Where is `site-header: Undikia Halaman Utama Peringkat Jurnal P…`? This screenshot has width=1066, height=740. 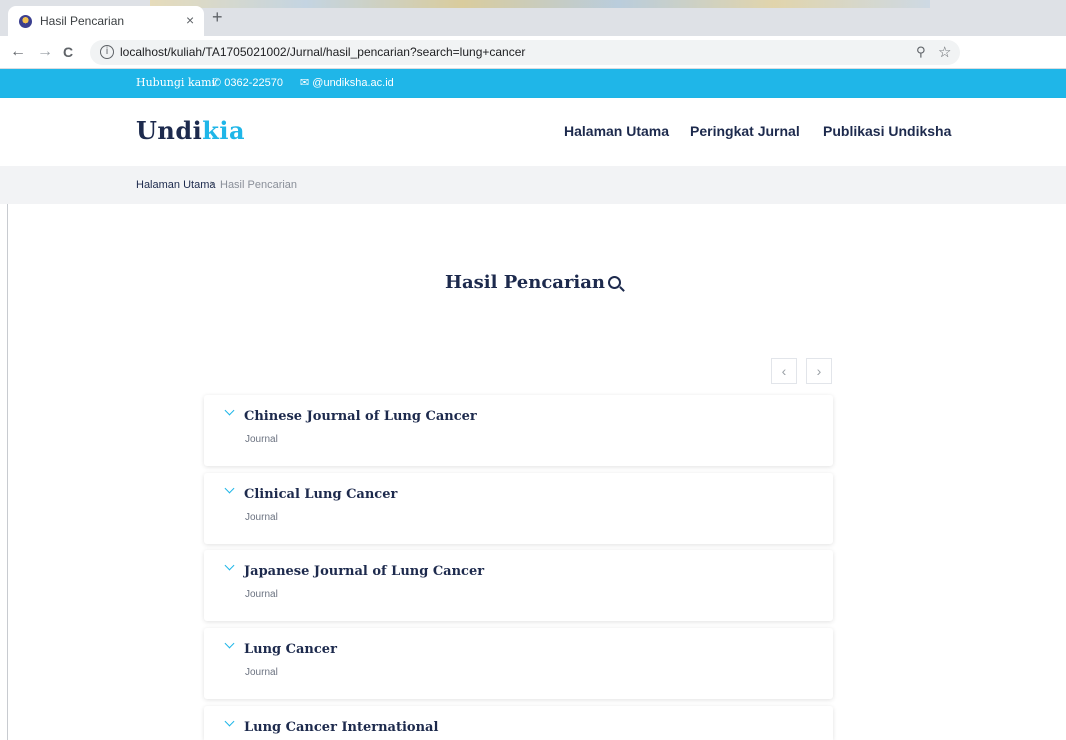
site-header: Undikia Halaman Utama Peringkat Jurnal P… is located at coordinates (533, 132).